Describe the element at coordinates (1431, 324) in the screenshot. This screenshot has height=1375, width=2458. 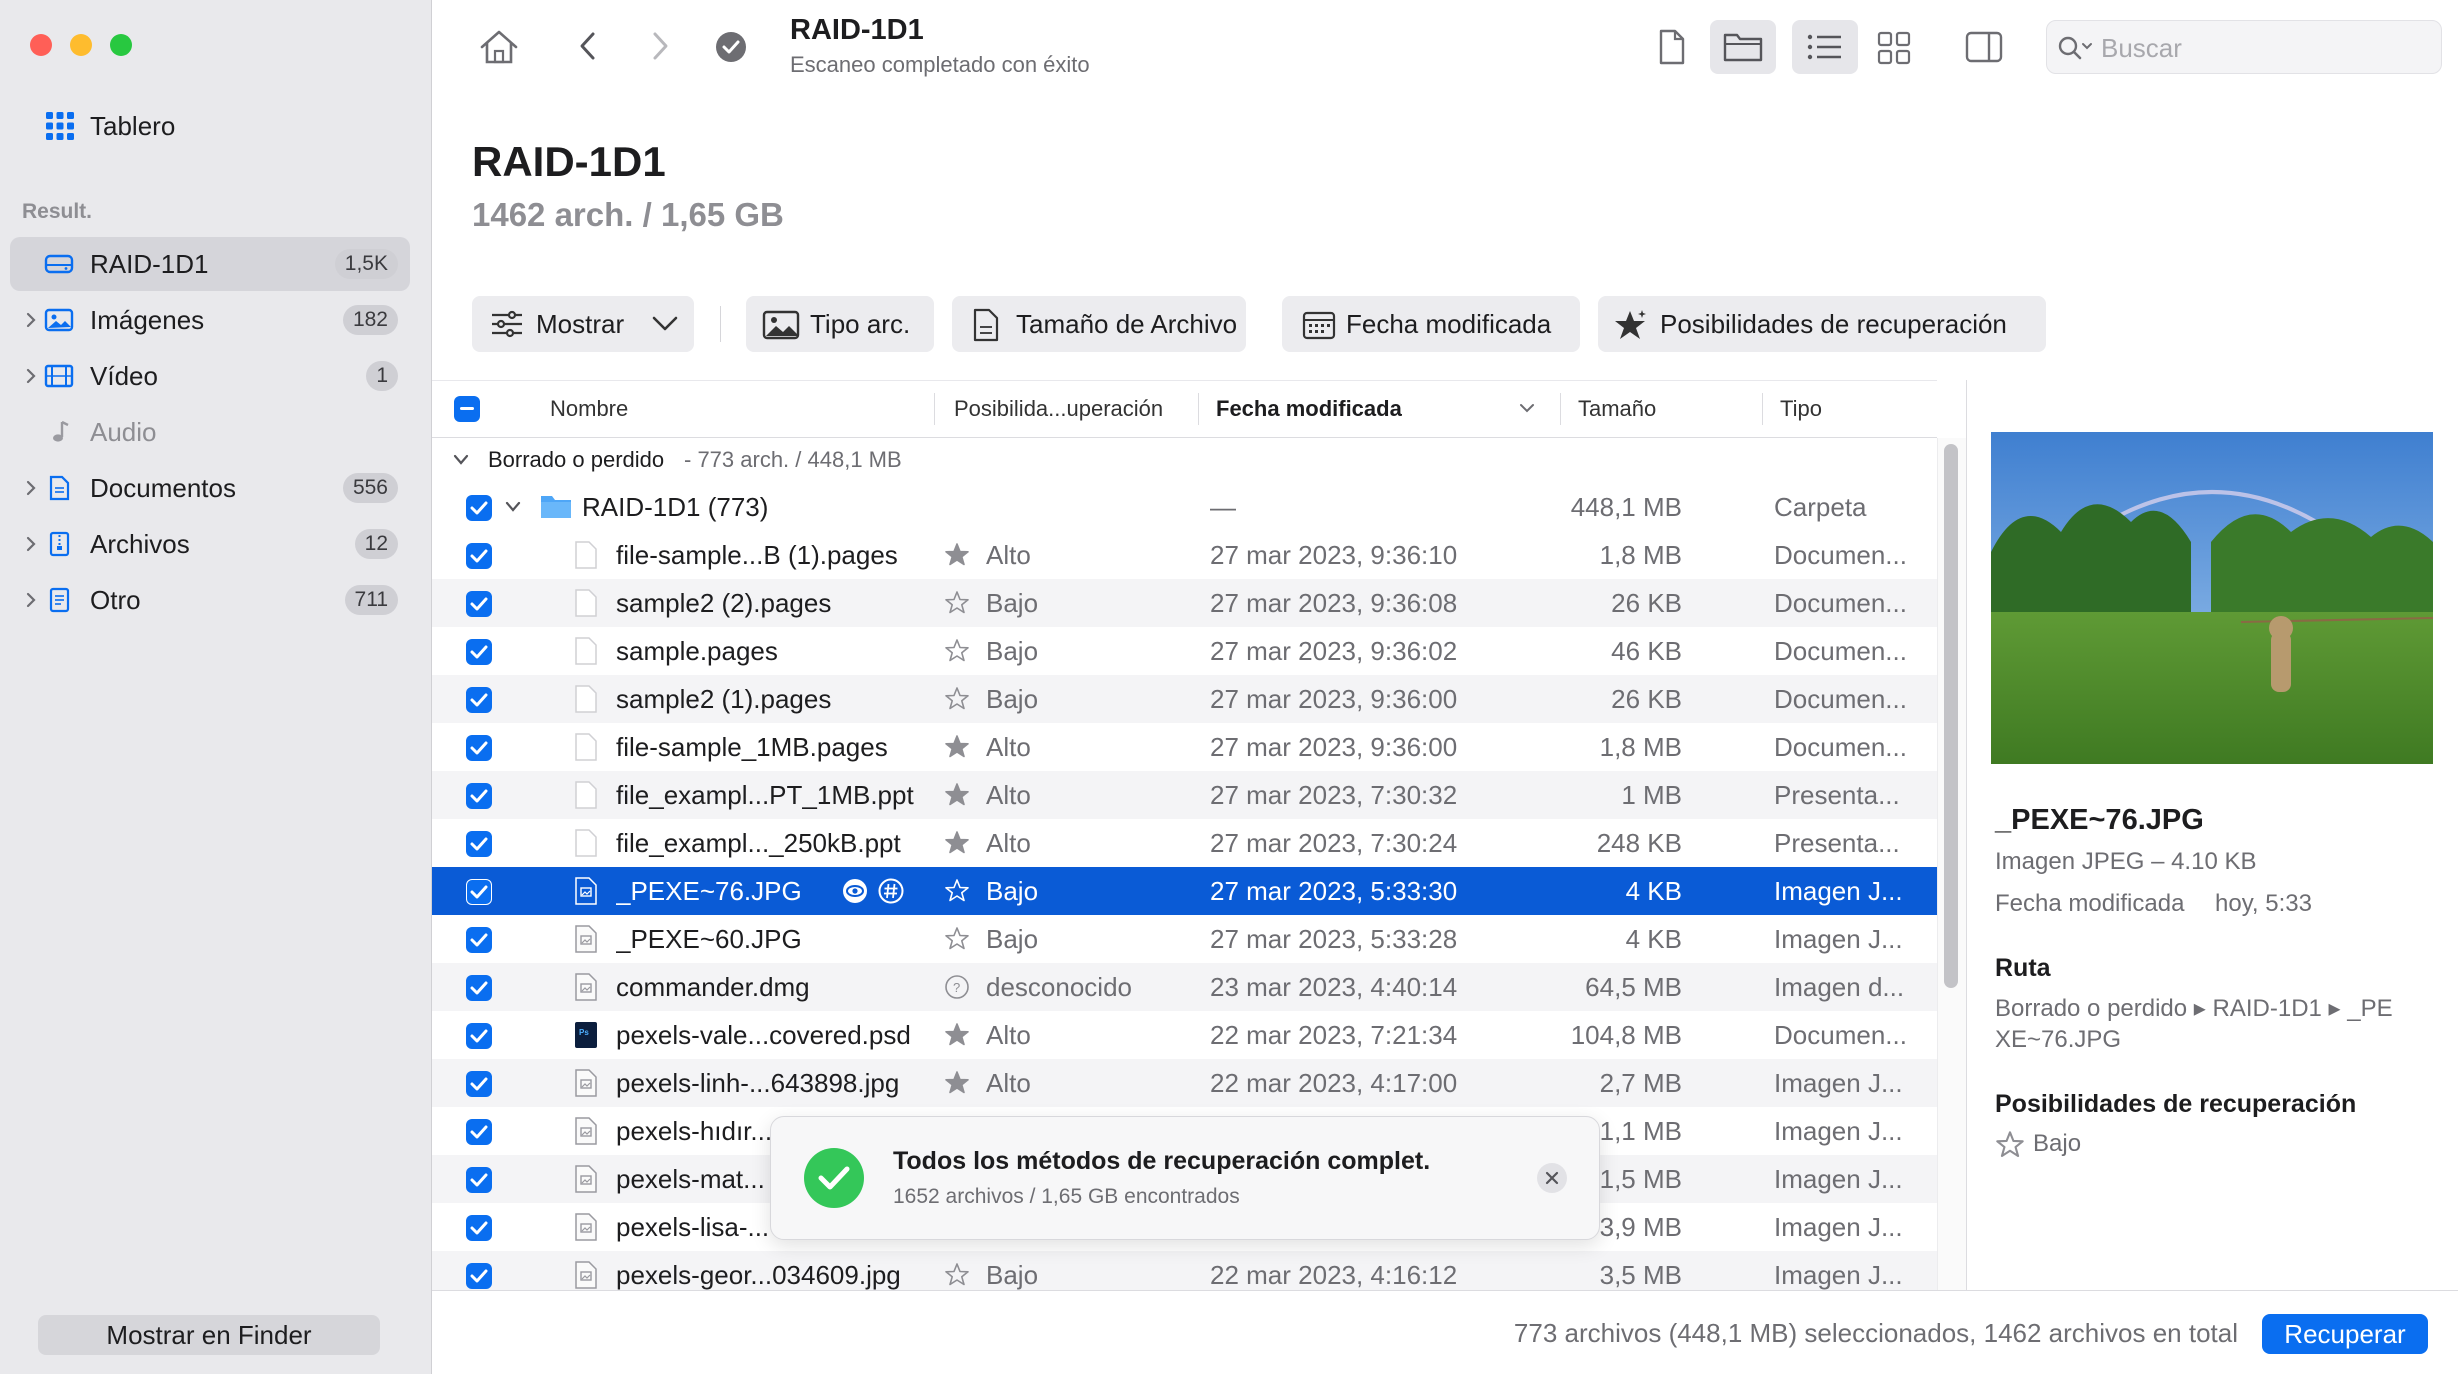
I see `date-modified-filter-button: Fecha modificada` at that location.